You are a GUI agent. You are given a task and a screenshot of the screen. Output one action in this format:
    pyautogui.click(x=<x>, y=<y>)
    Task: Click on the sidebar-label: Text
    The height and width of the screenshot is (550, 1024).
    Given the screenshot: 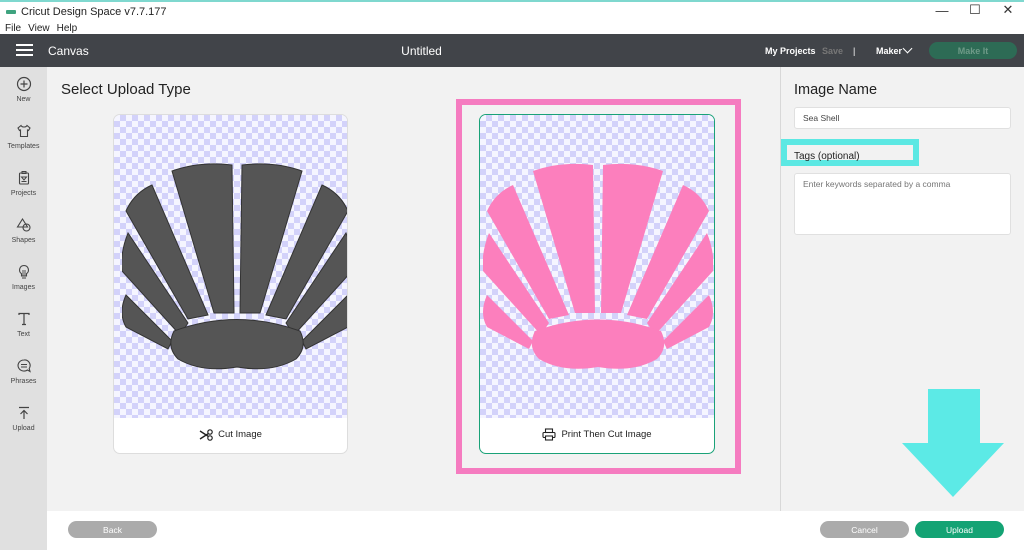 What is the action you would take?
    pyautogui.click(x=23, y=334)
    